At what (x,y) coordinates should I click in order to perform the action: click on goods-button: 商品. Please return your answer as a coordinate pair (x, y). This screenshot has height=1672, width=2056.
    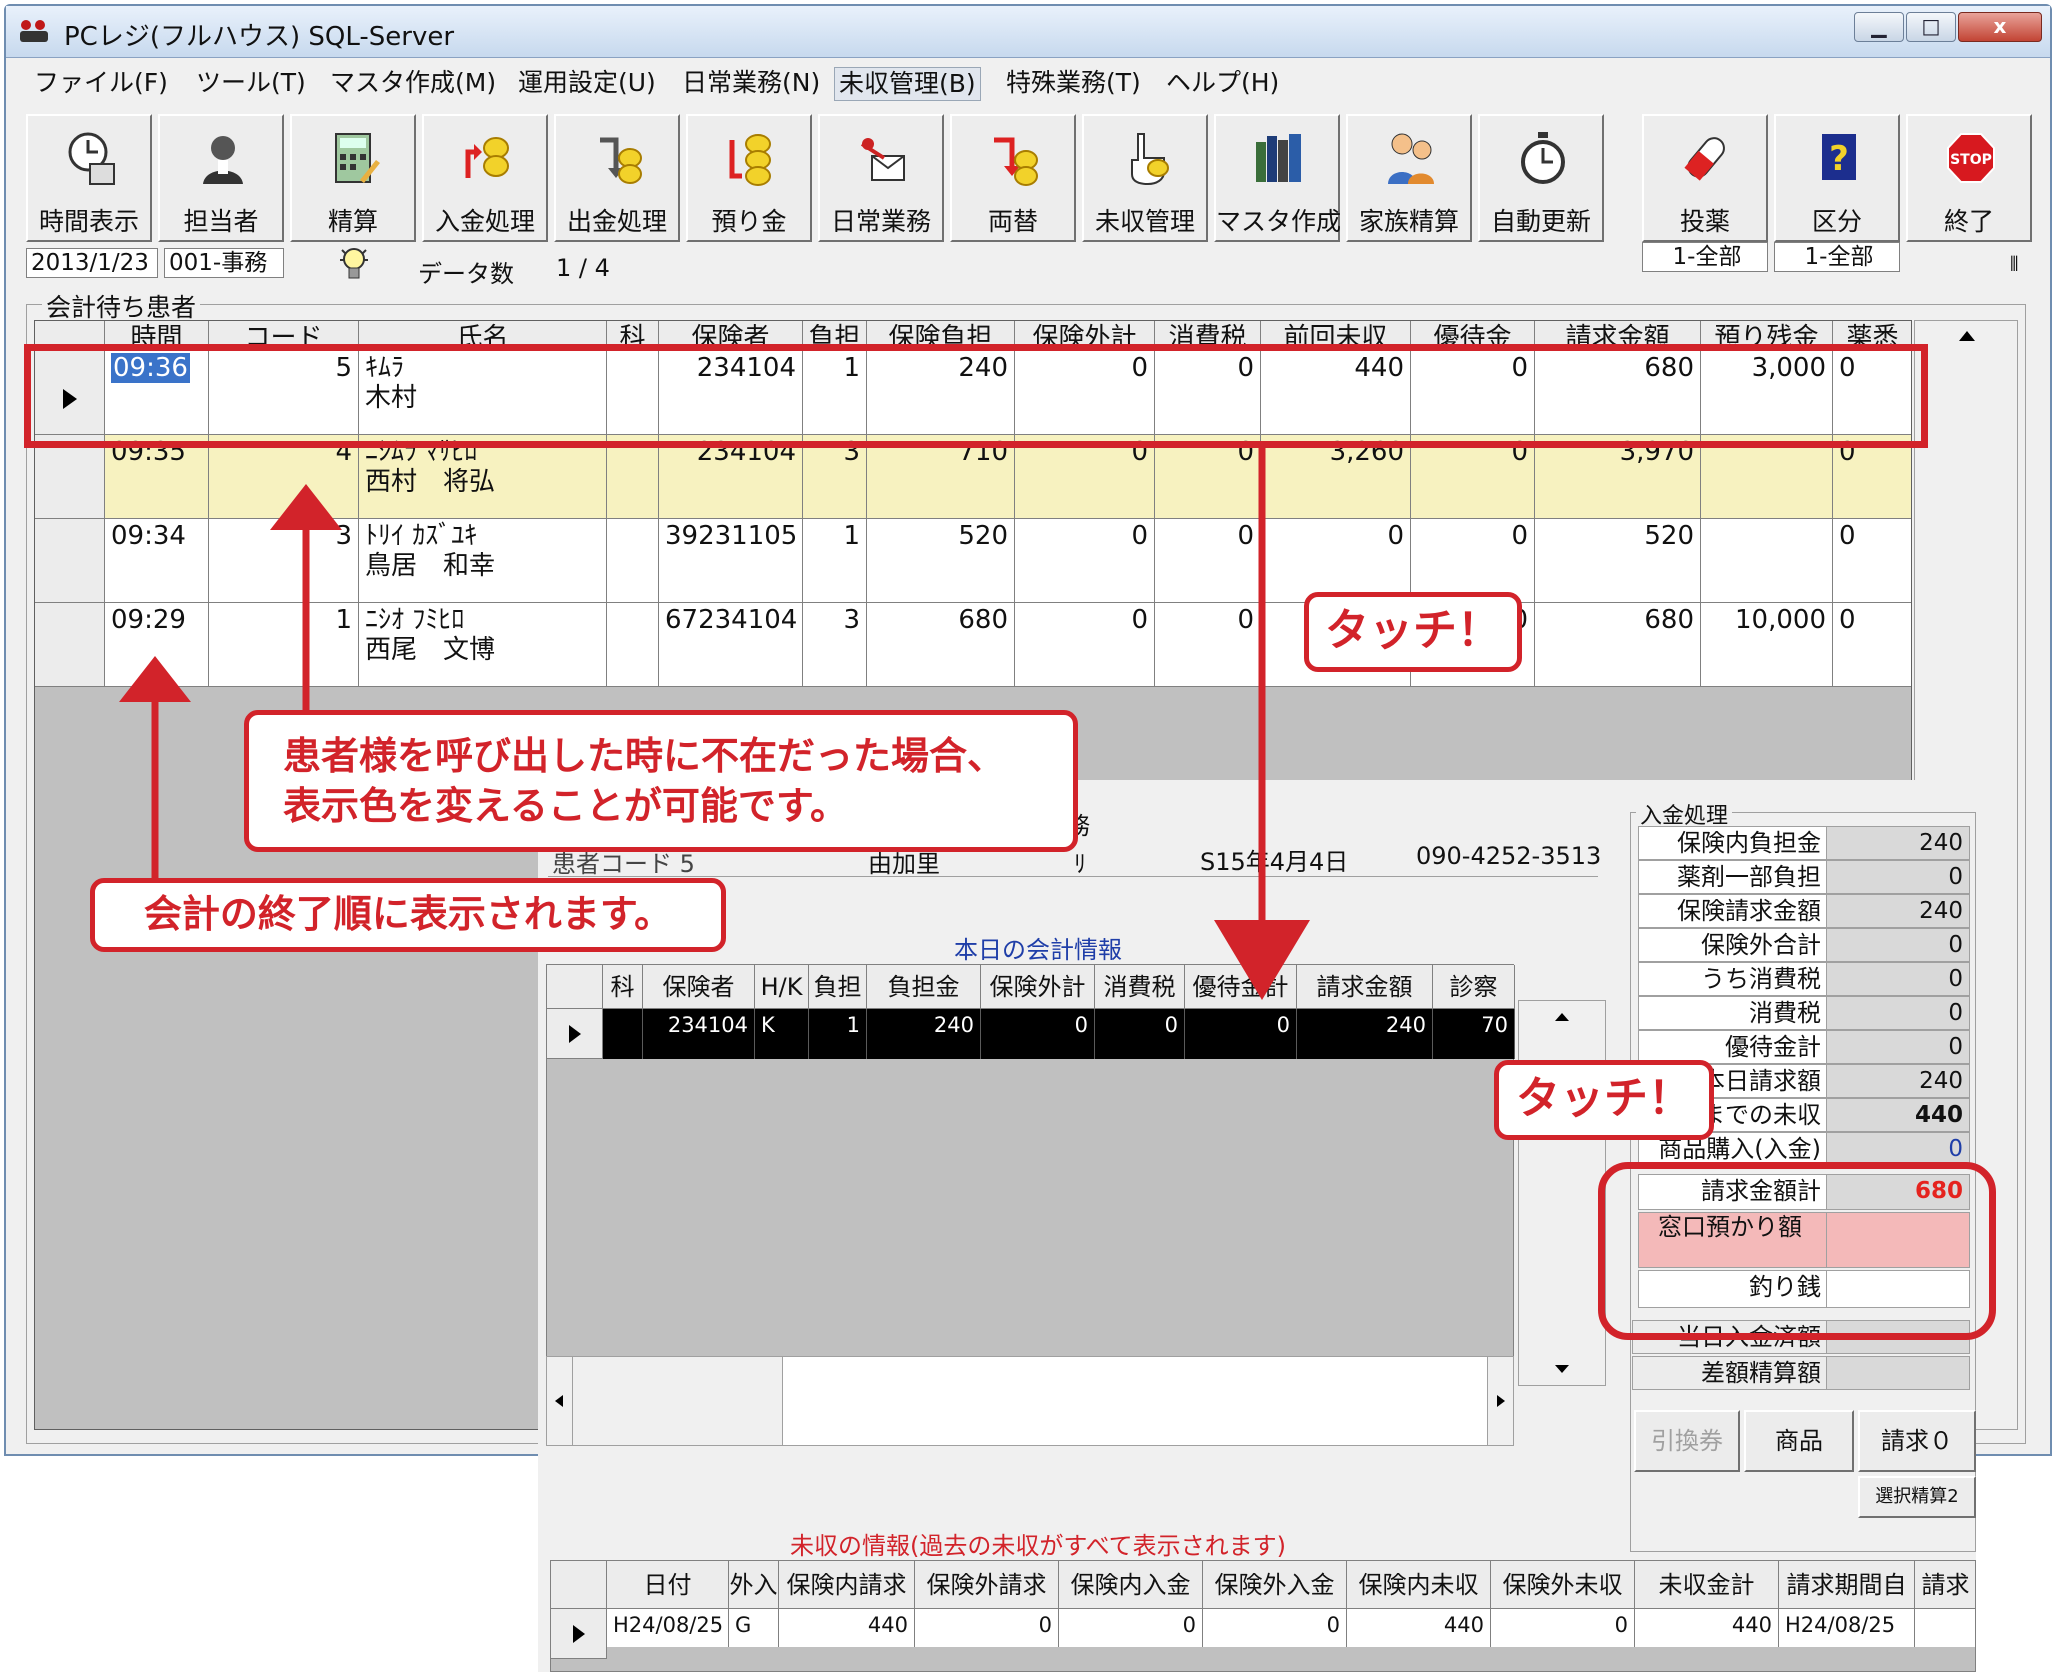
    Looking at the image, I should click on (1799, 1441).